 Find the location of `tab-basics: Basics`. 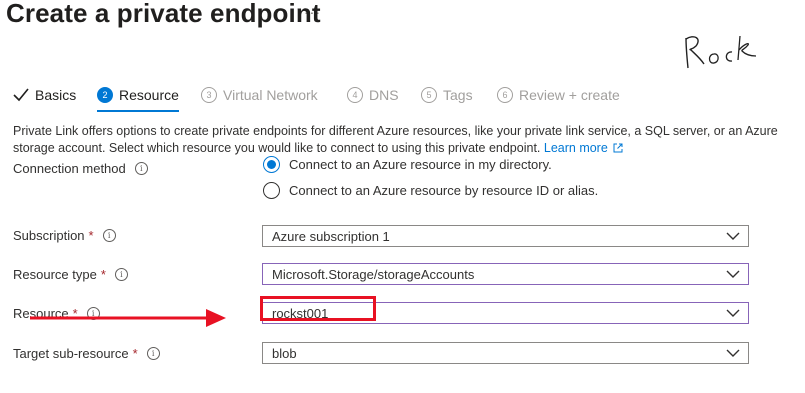

tab-basics: Basics is located at coordinates (44, 95).